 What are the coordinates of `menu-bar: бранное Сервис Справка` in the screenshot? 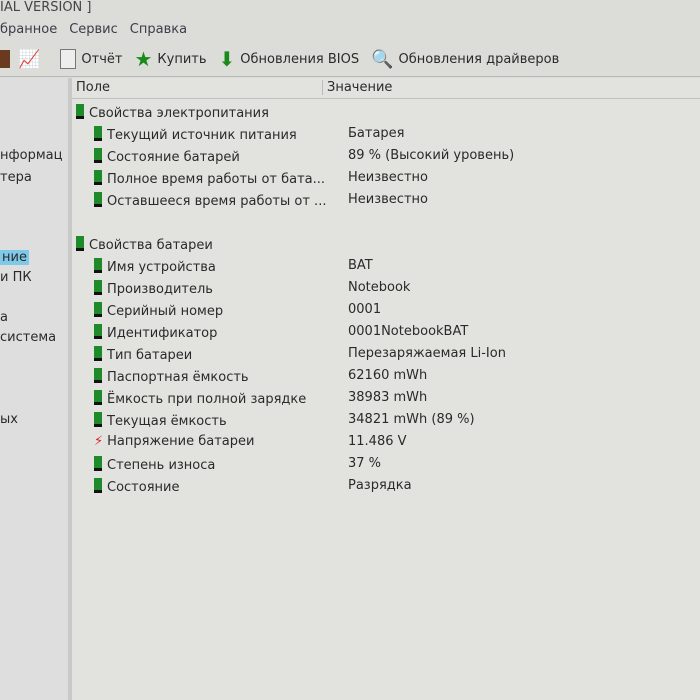 It's located at (93, 29).